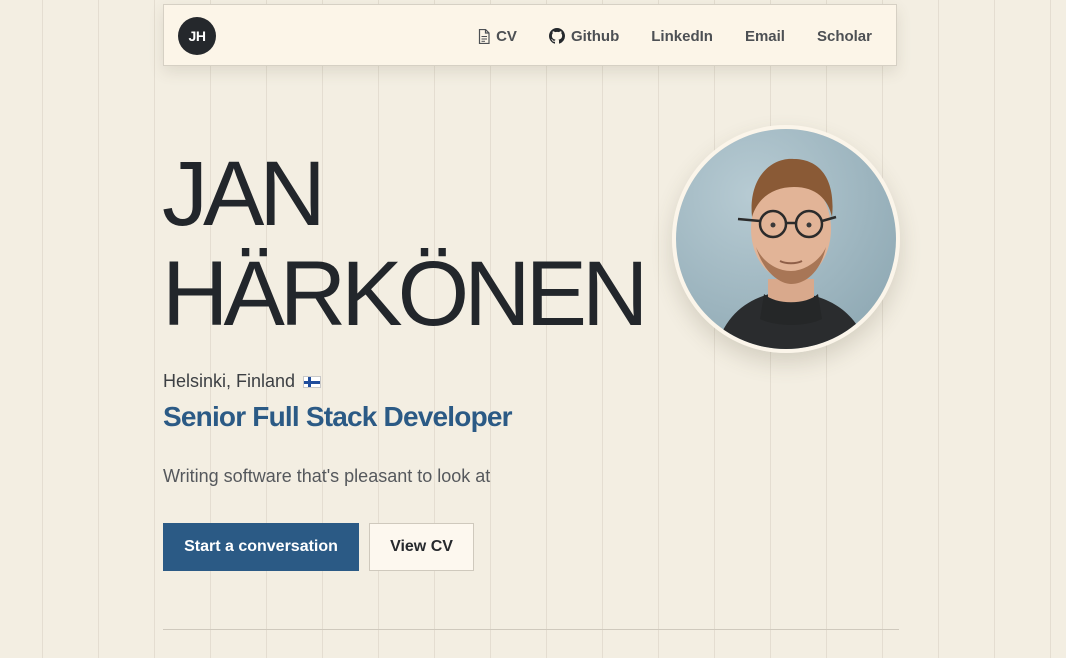  I want to click on nav-link-scholar: Scholar, so click(844, 36).